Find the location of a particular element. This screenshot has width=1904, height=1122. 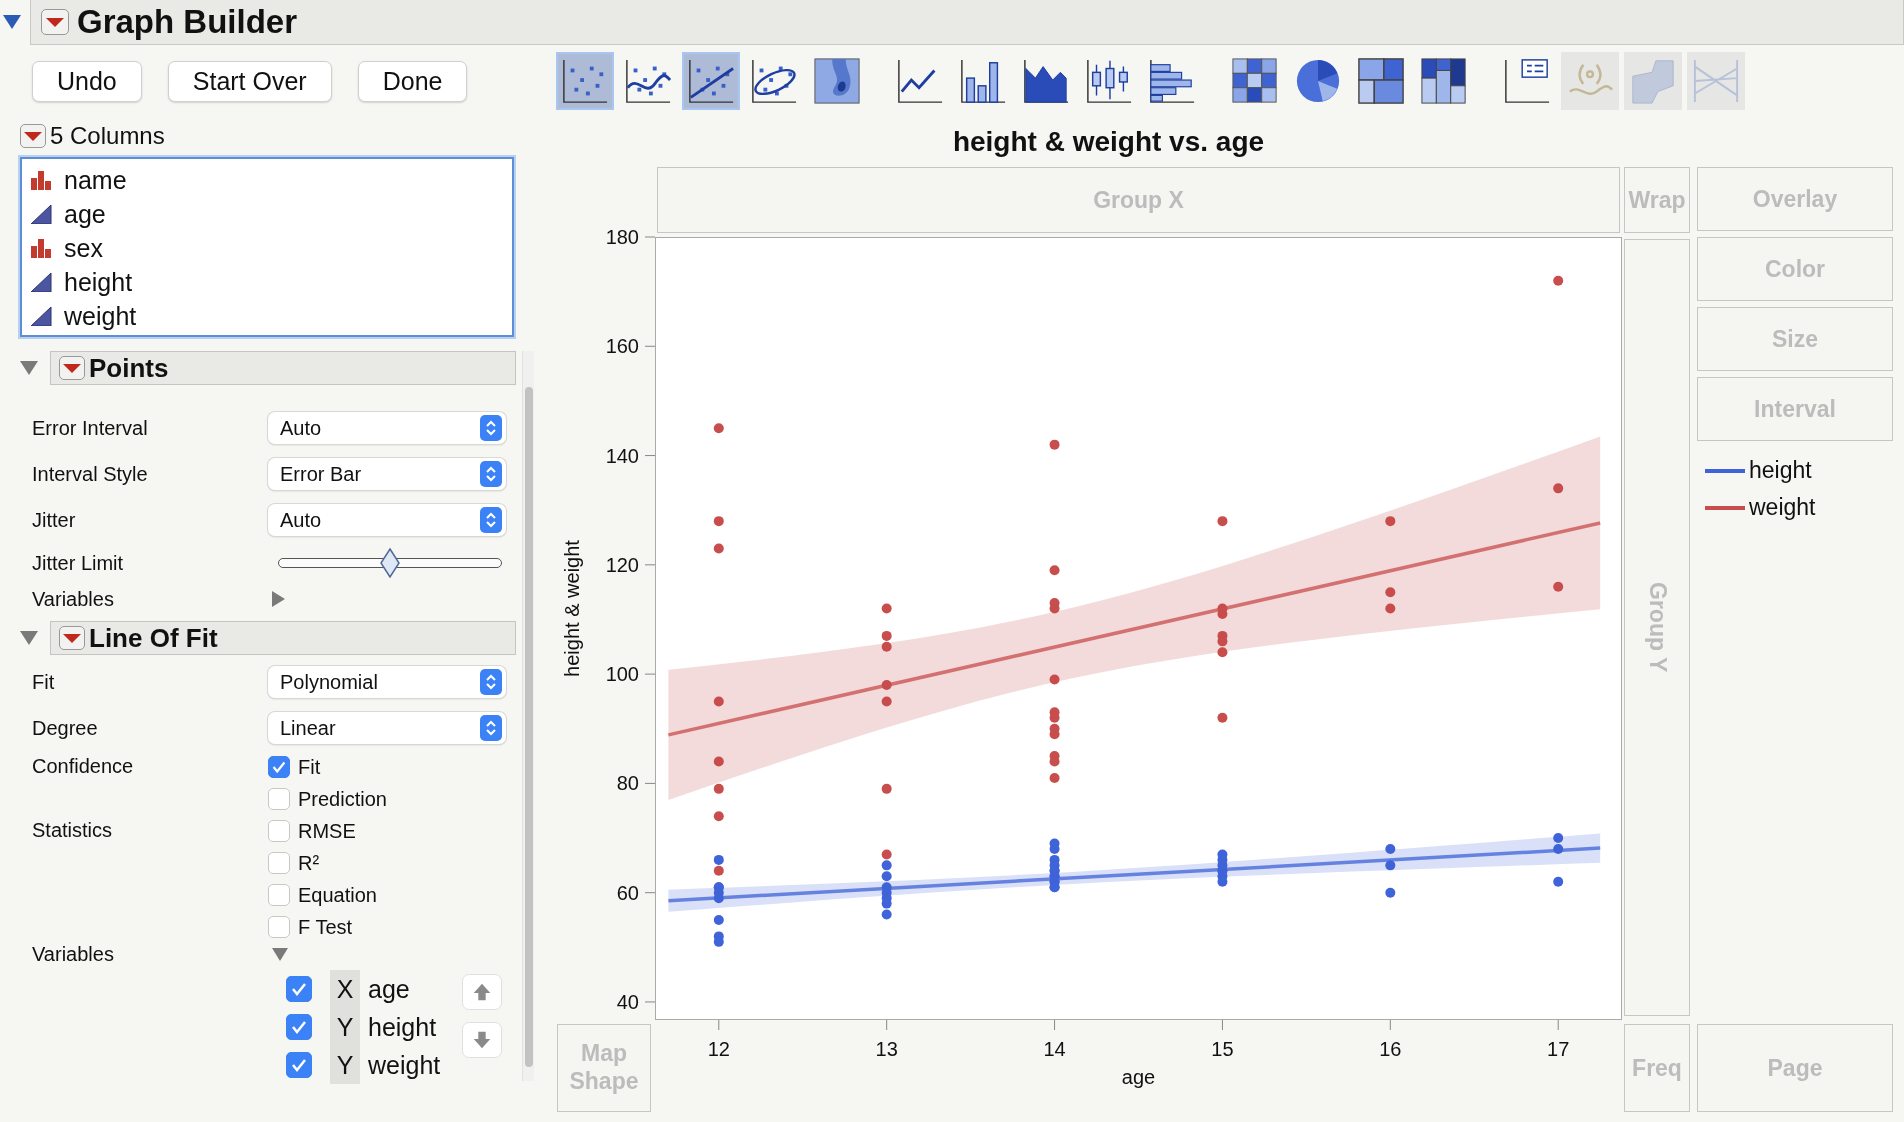

tick-label: 15 is located at coordinates (1222, 1049).